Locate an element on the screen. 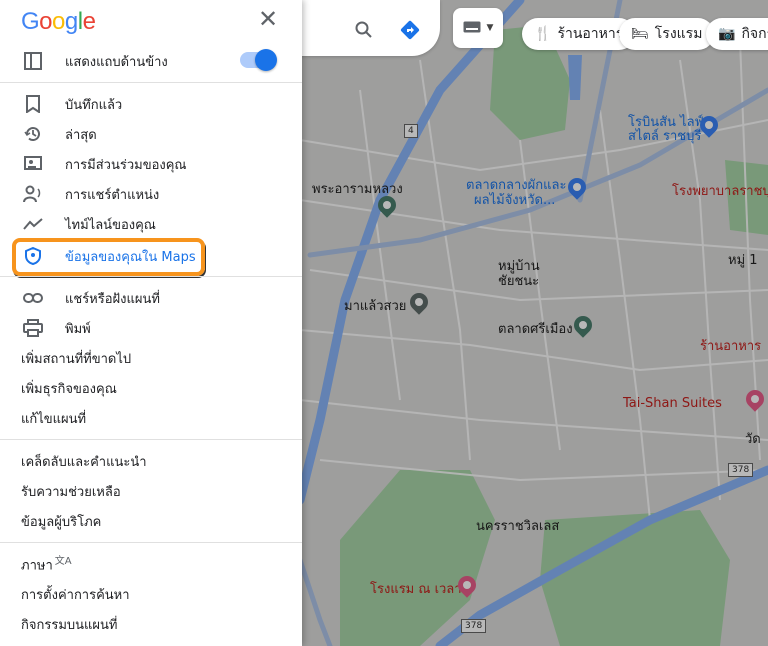  map-label: โรงพยาบาลราชบุรี is located at coordinates (720, 192).